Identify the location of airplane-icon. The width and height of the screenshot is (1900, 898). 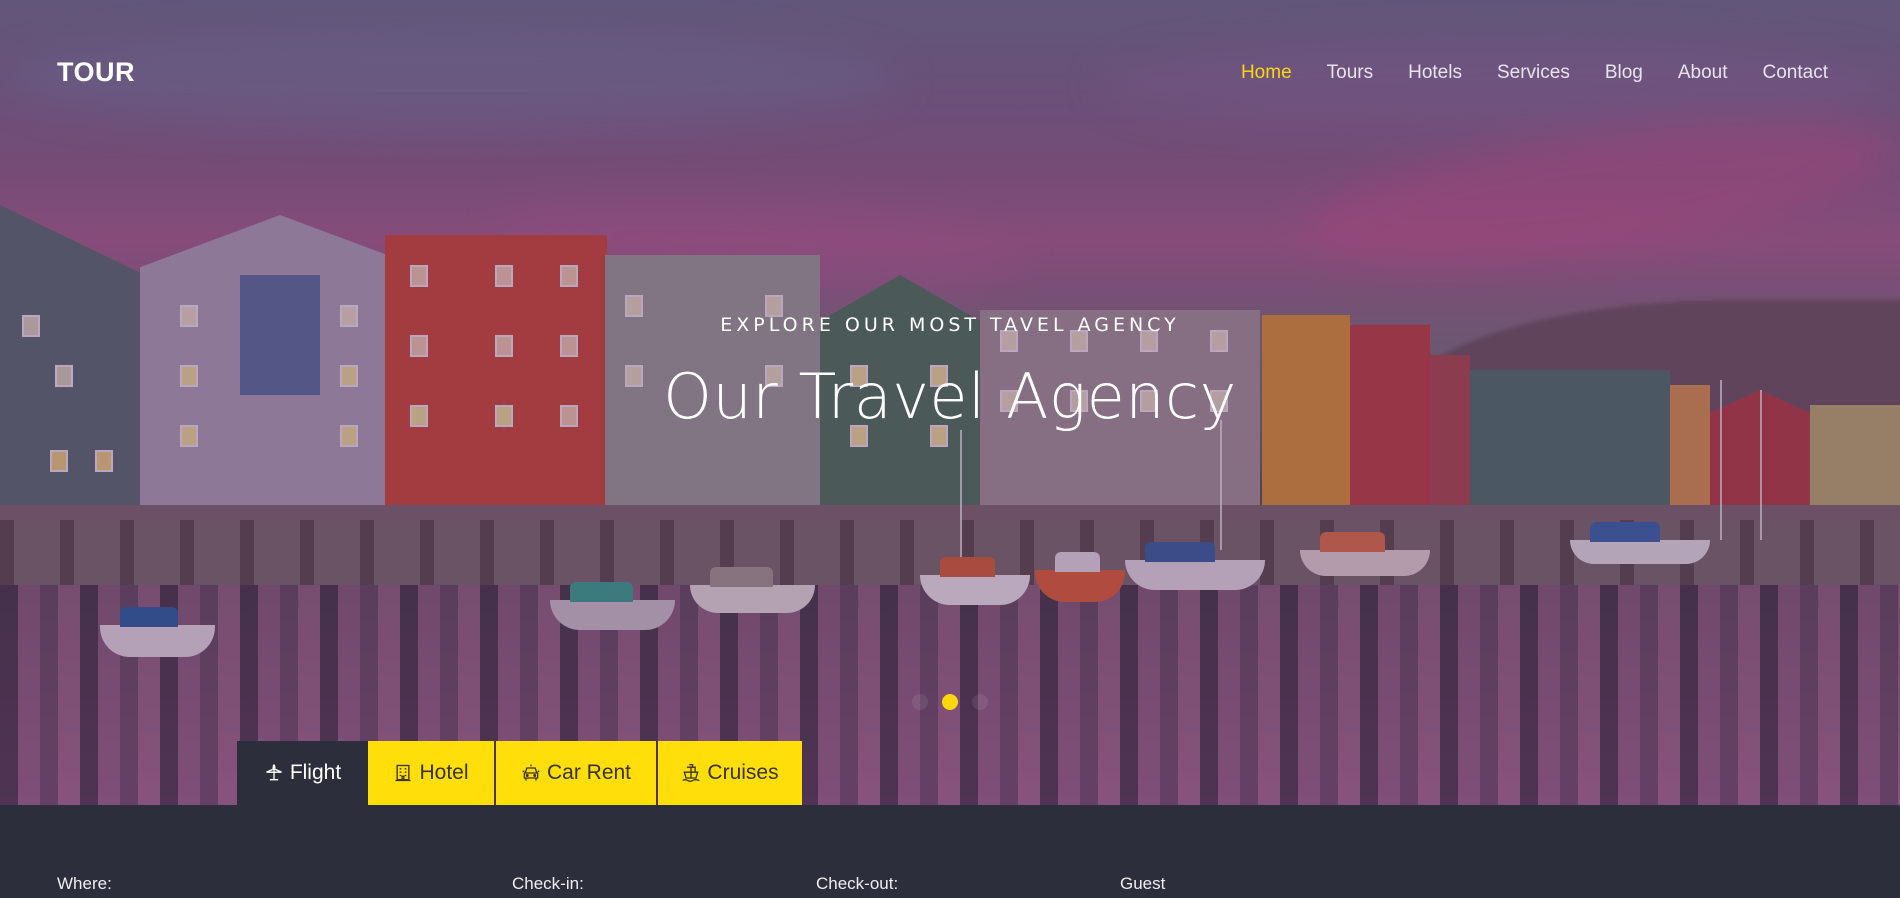
(274, 772).